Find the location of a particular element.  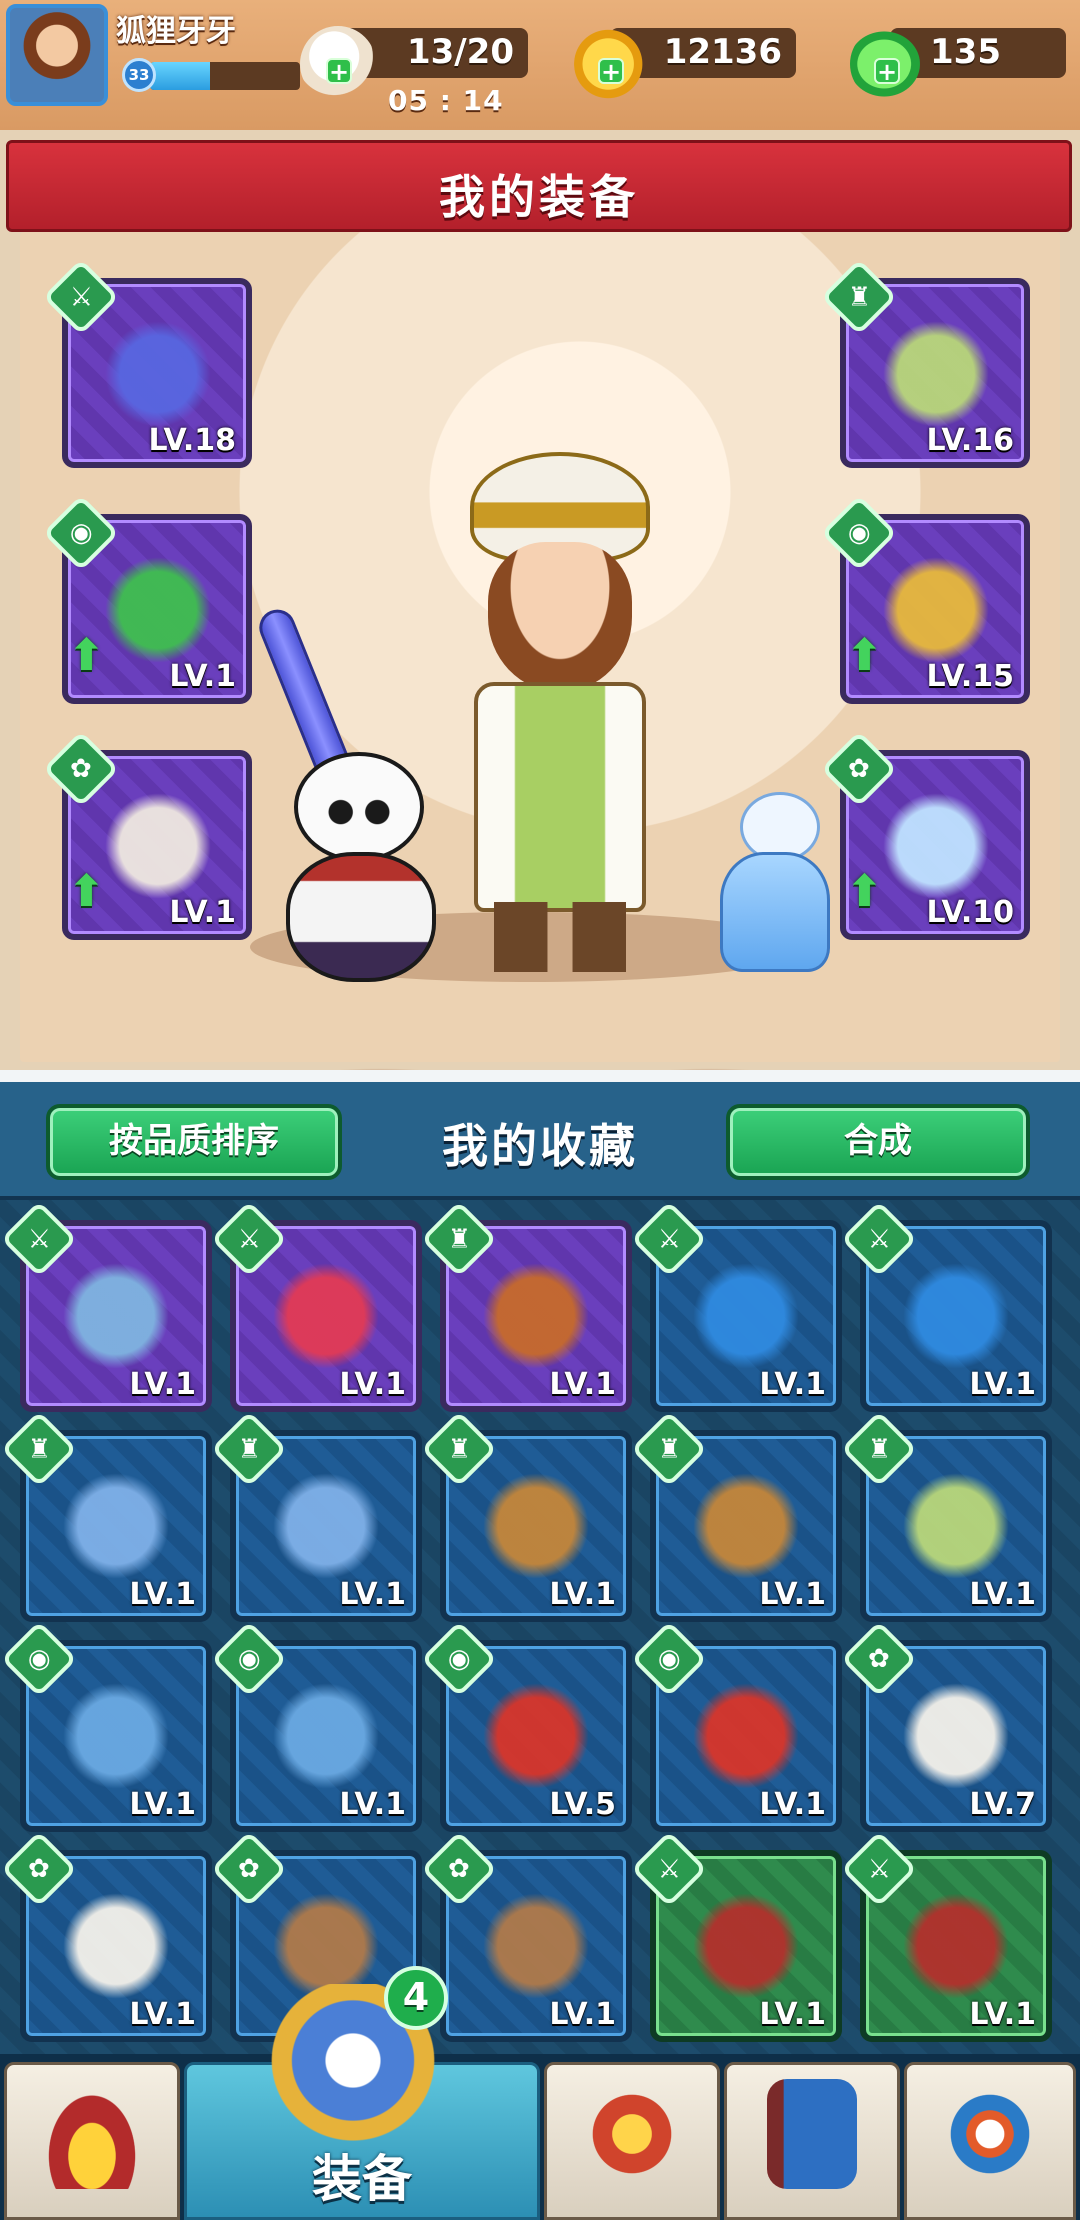

jade-ring-pendant-icon is located at coordinates (158, 610).